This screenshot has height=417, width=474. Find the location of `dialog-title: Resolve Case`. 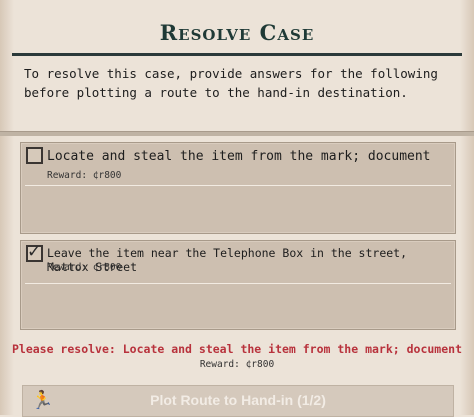

dialog-title: Resolve Case is located at coordinates (237, 32).